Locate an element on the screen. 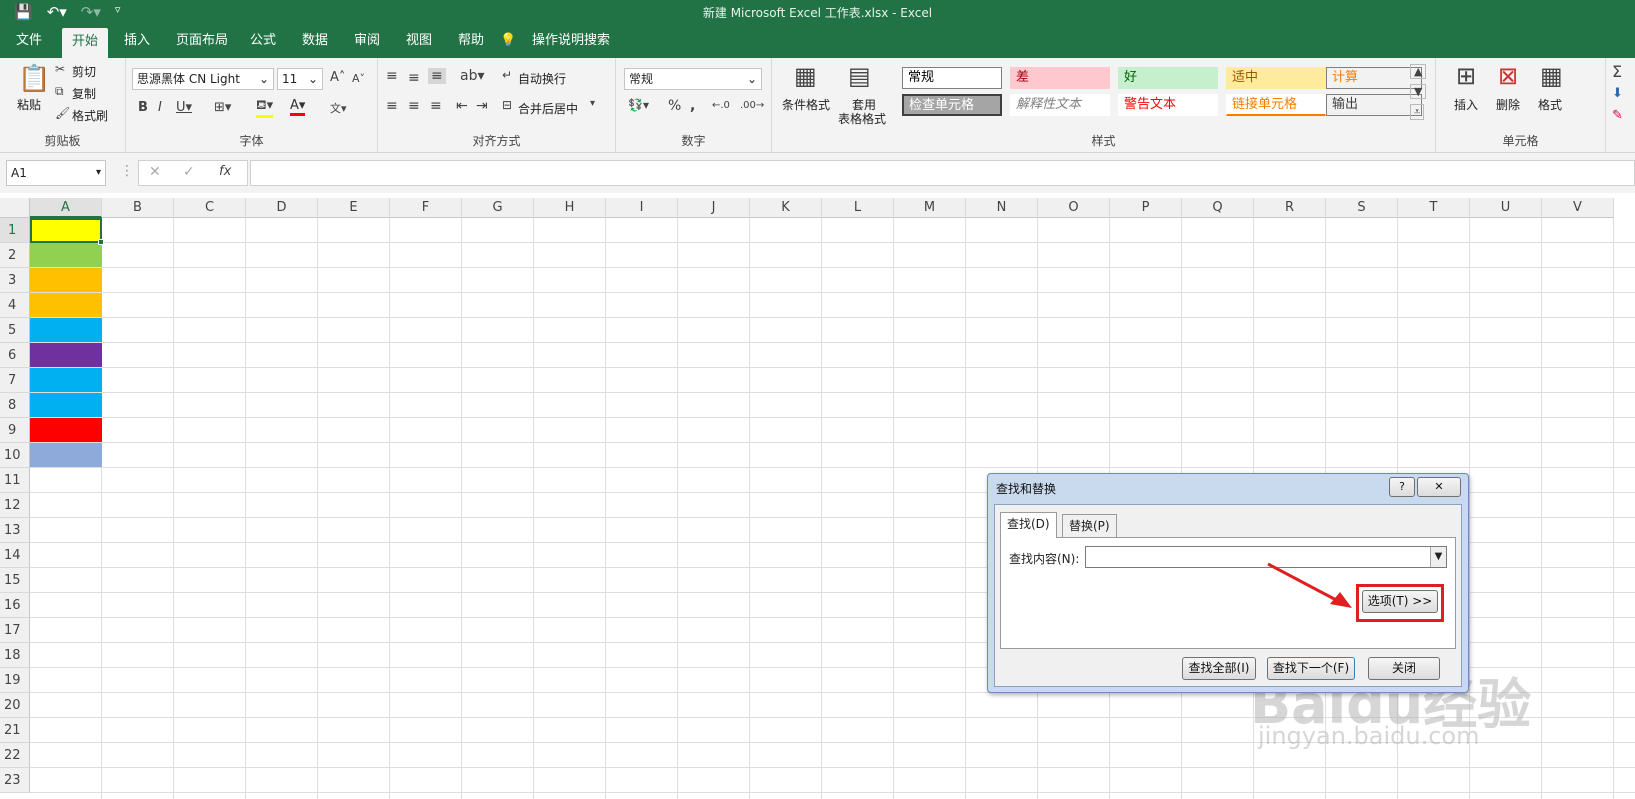  font-name-select: 思源黑体 CN Light ⌄ is located at coordinates (203, 79).